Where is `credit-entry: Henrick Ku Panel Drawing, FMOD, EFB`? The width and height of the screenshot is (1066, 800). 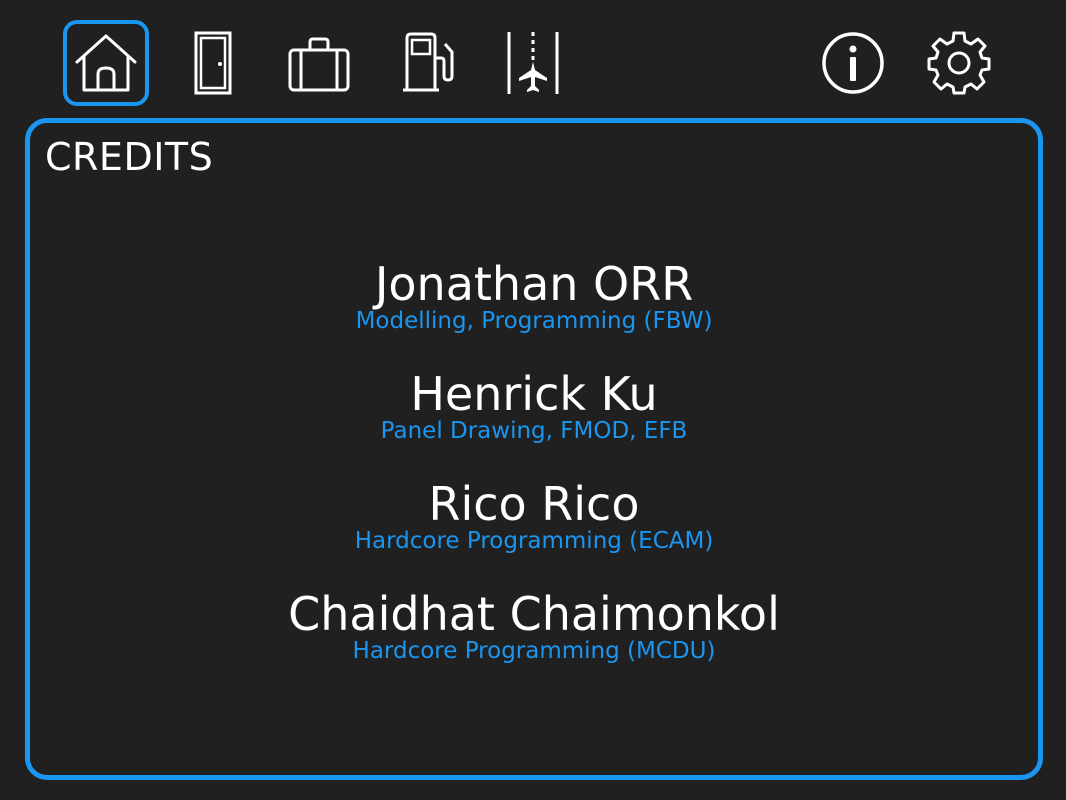 credit-entry: Henrick Ku Panel Drawing, FMOD, EFB is located at coordinates (534, 406).